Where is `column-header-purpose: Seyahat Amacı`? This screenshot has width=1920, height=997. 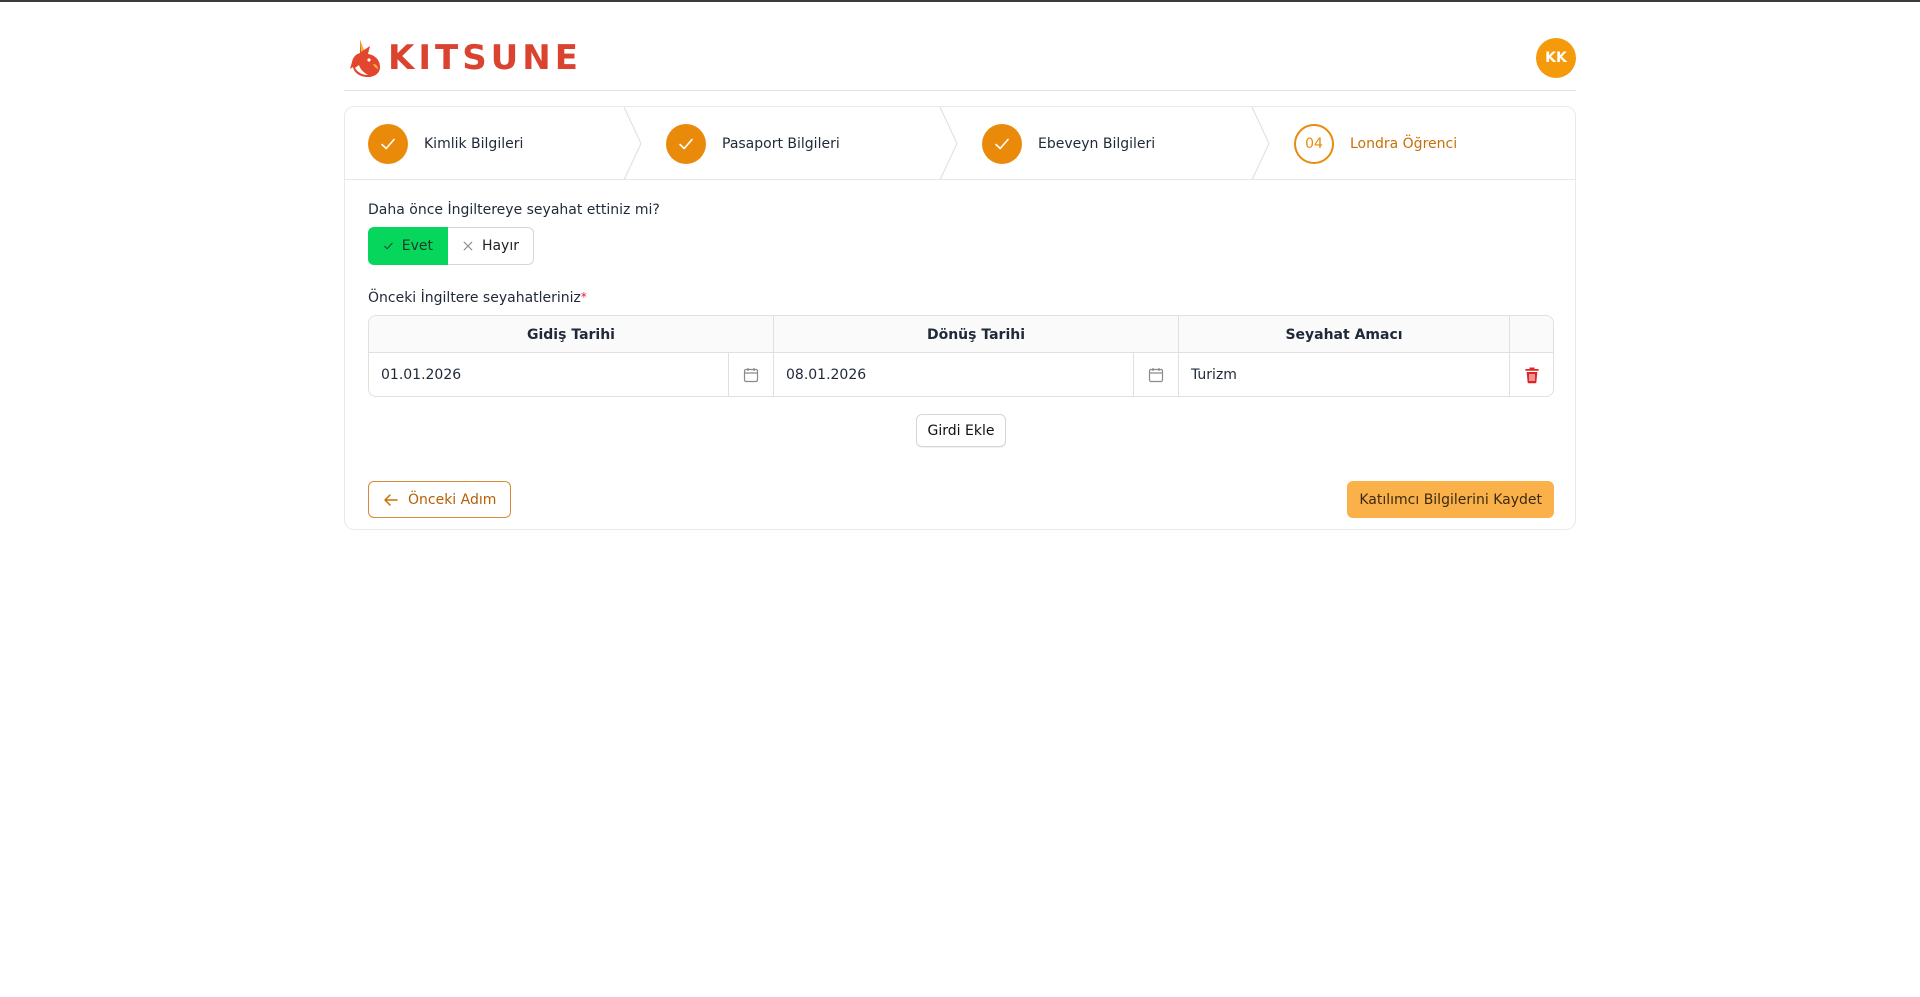
column-header-purpose: Seyahat Amacı is located at coordinates (1344, 334).